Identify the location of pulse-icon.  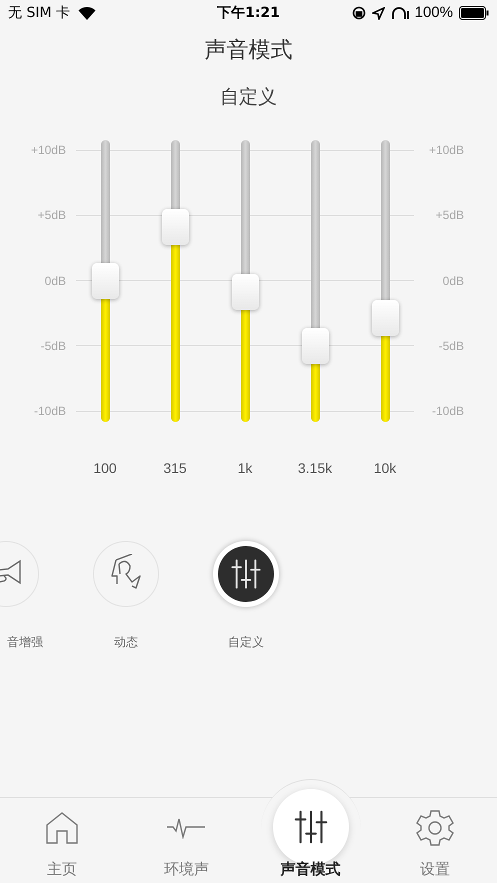
(186, 827).